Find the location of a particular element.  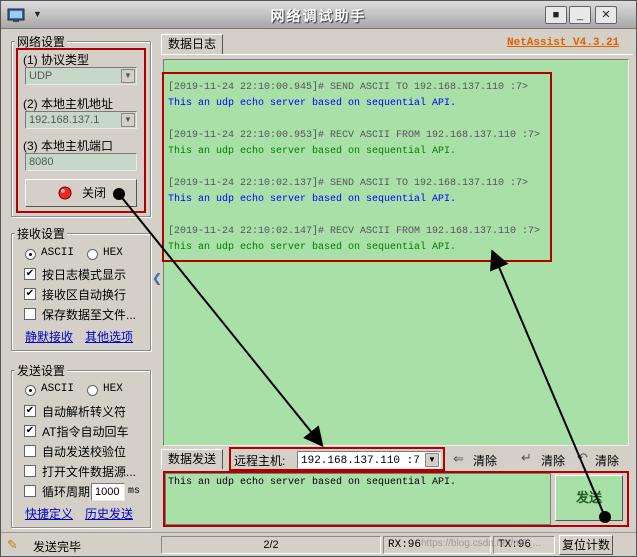

tab-data-send: 数据发送 is located at coordinates (192, 459).